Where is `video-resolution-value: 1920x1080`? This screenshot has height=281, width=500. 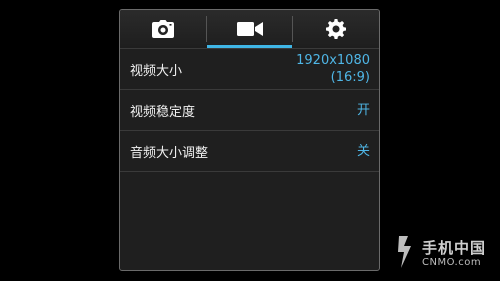 video-resolution-value: 1920x1080 is located at coordinates (333, 60).